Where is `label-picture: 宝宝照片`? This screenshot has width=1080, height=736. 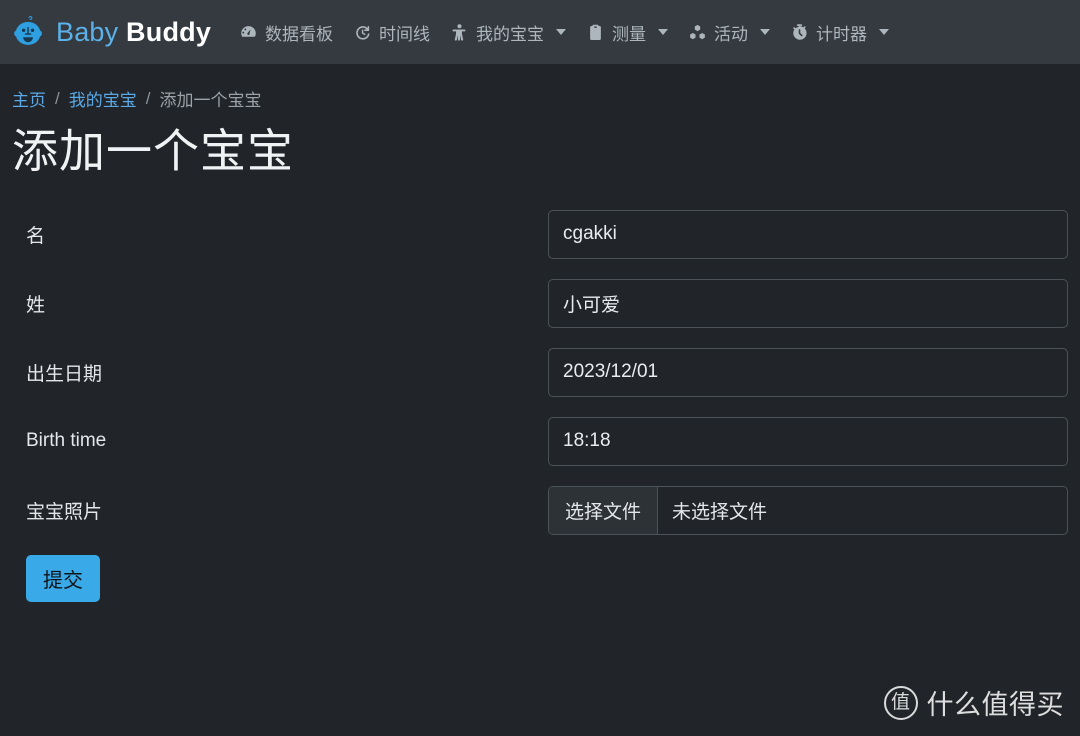
label-picture: 宝宝照片 is located at coordinates (64, 512).